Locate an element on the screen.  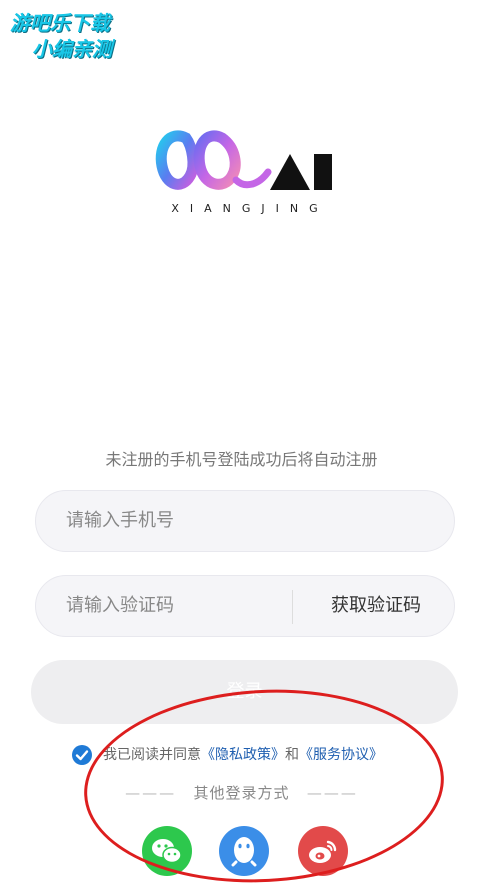
agreement-text: 我已阅读并同意 is located at coordinates (152, 755).